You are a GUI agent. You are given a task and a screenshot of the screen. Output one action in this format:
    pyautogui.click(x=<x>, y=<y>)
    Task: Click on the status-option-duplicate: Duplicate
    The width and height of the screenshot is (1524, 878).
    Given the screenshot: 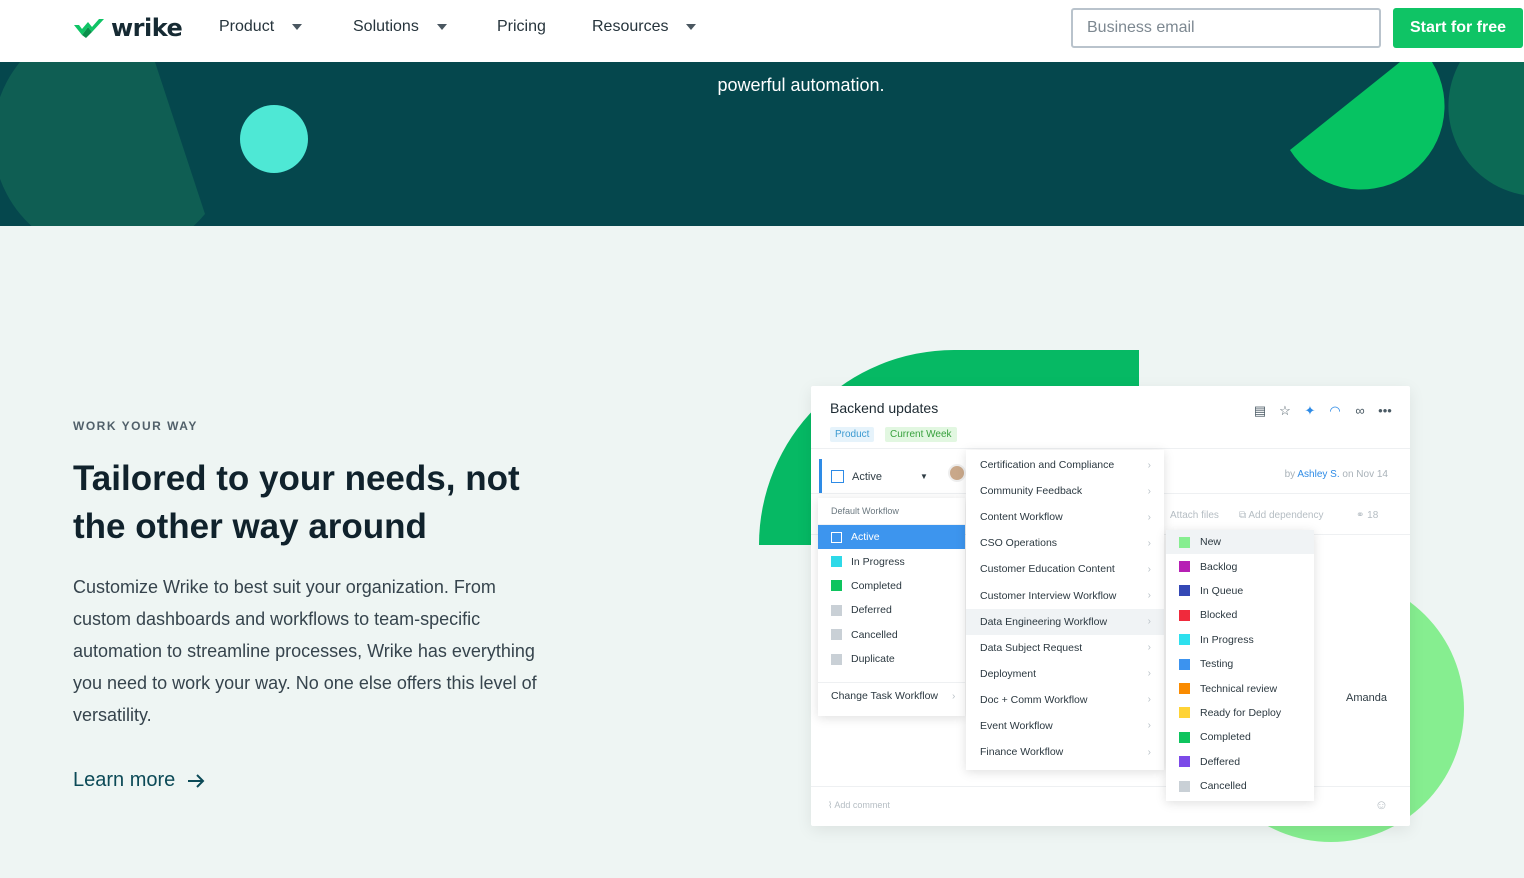 What is the action you would take?
    pyautogui.click(x=891, y=659)
    